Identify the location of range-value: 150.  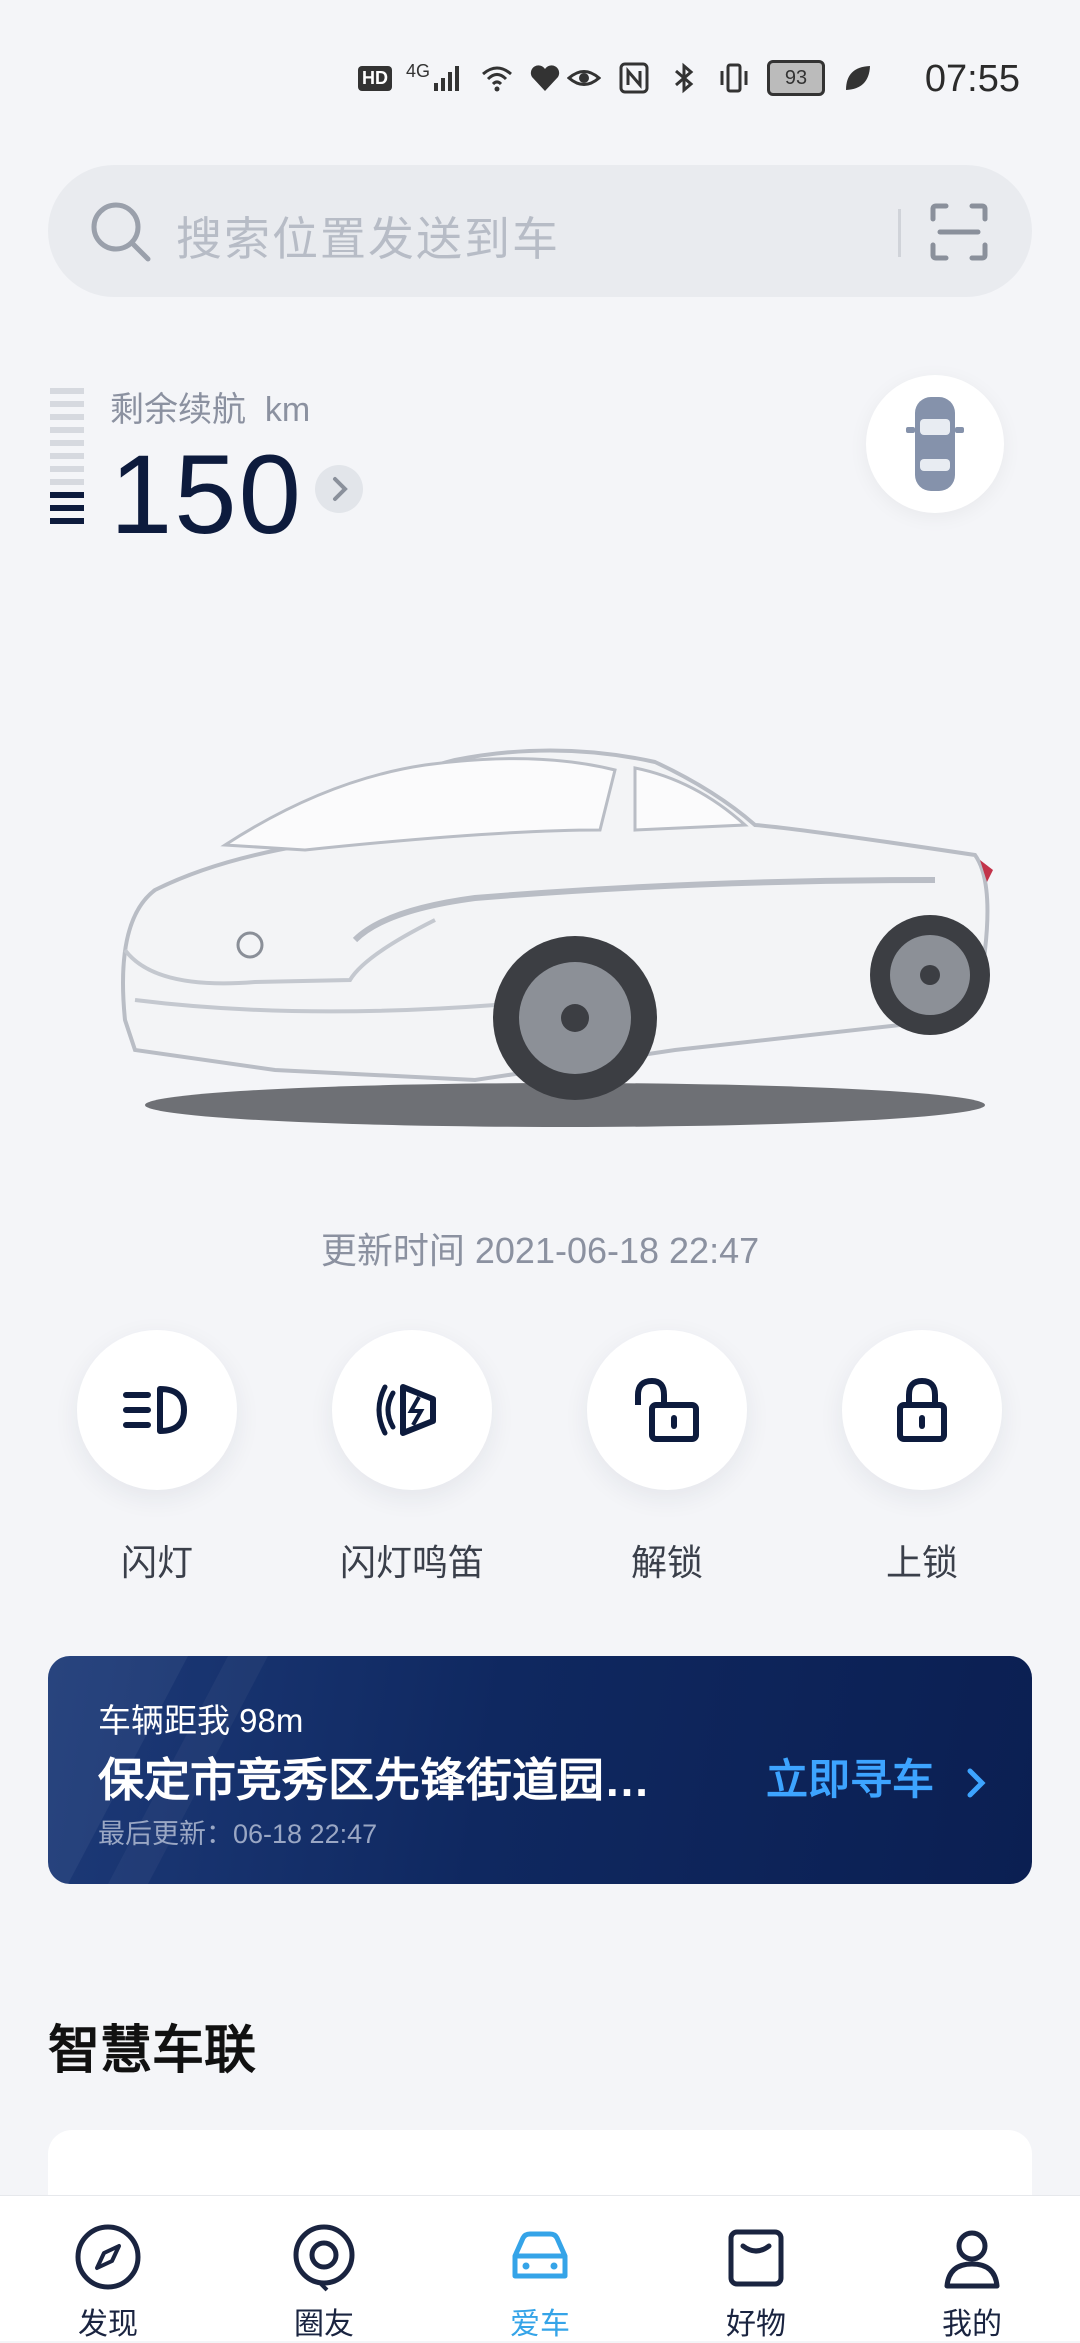
(206, 494).